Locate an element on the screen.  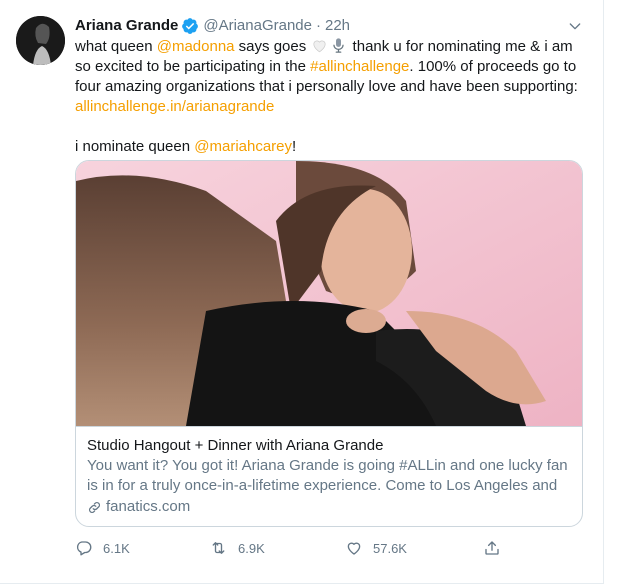
text-segment: what queen is located at coordinates (116, 46).